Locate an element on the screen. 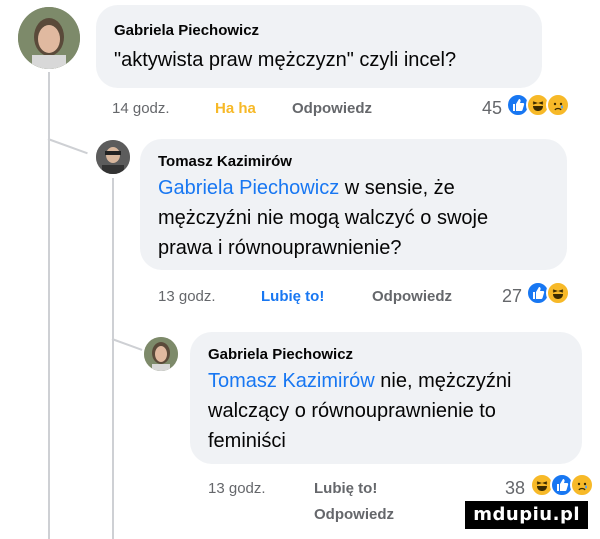  reaction-button: Ha ha is located at coordinates (235, 108).